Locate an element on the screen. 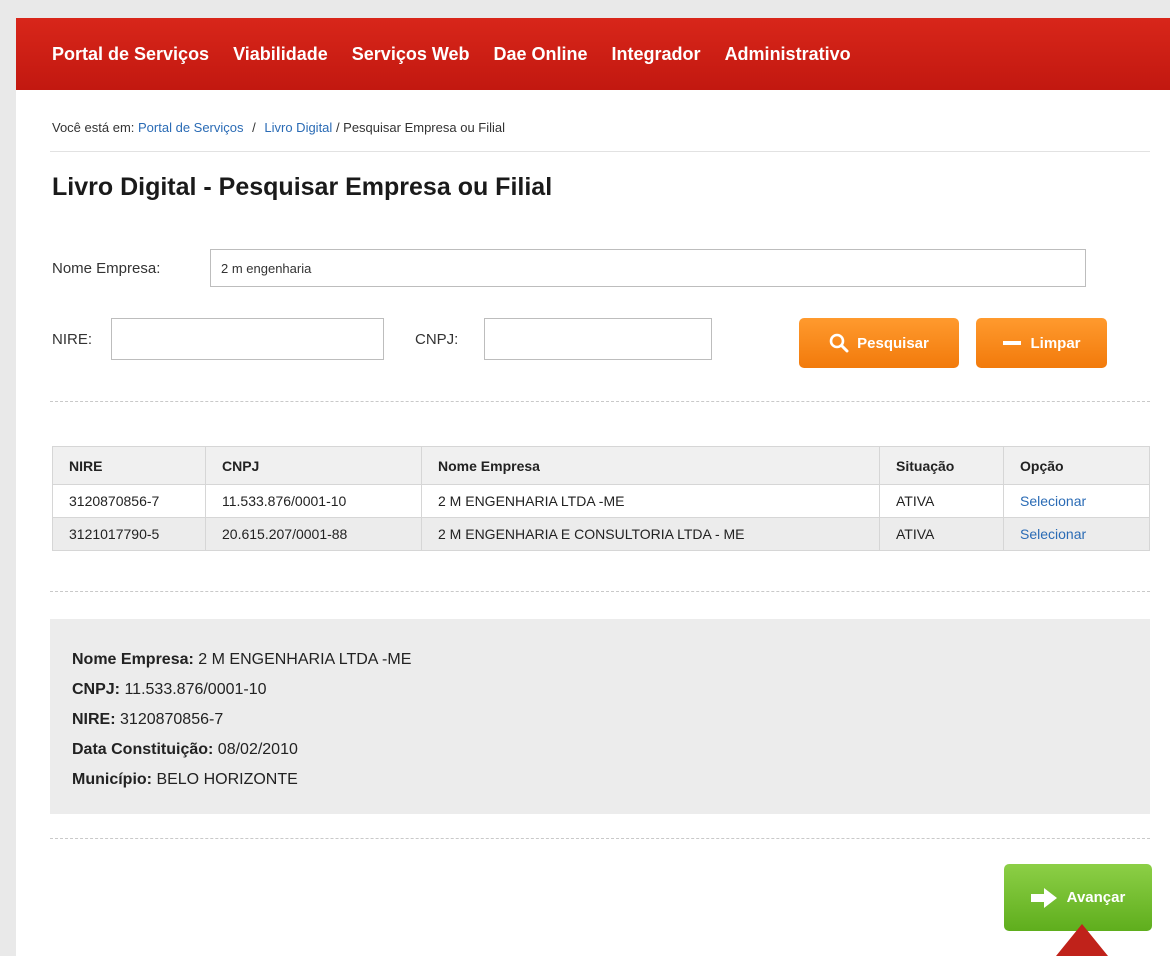 The image size is (1170, 956). cell-nire: 3120870856-7 is located at coordinates (129, 501).